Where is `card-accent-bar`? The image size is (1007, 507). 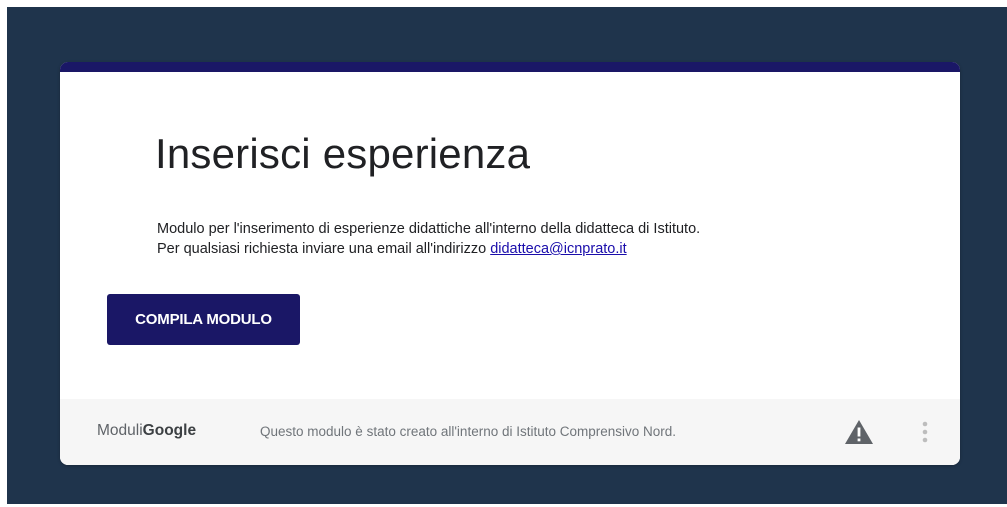 card-accent-bar is located at coordinates (510, 67).